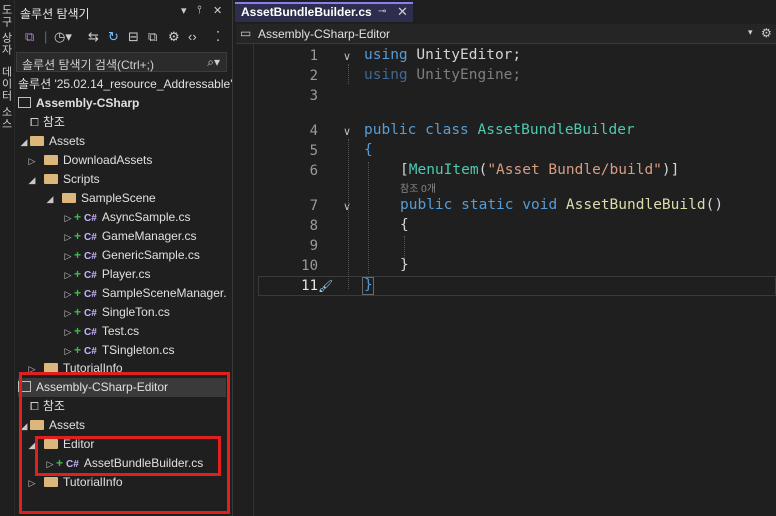 This screenshot has width=776, height=516. I want to click on line-number: 8, so click(313, 226).